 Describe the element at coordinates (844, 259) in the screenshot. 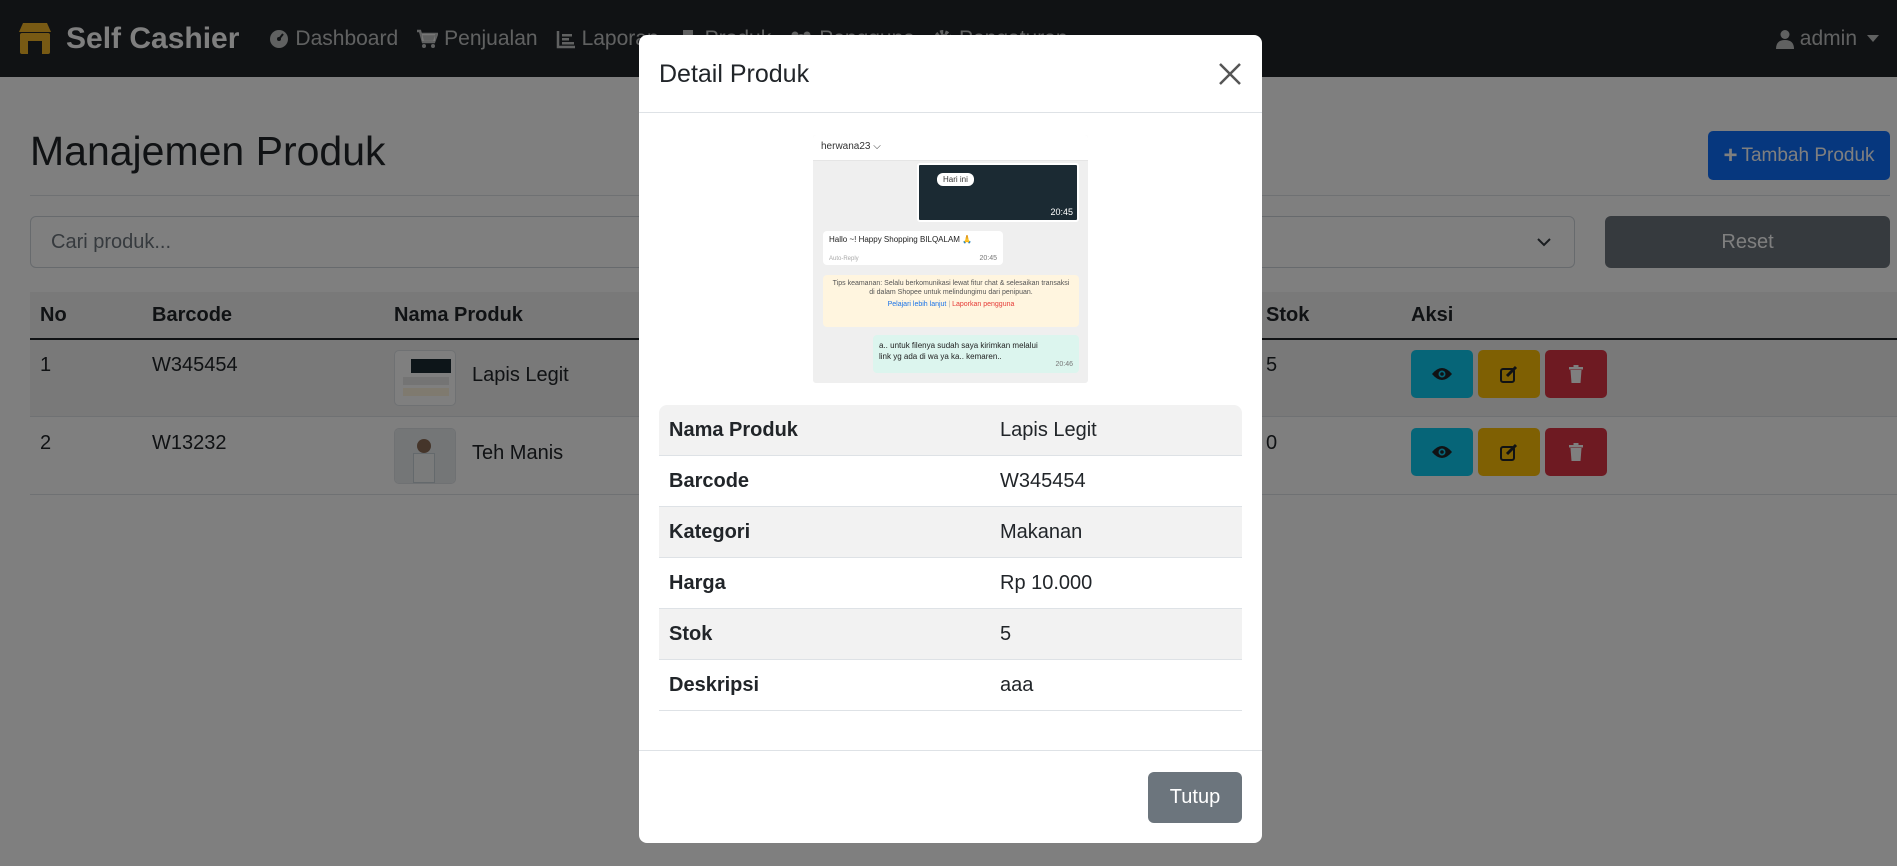

I see `chat-greeting-sub: Auto-Reply` at that location.